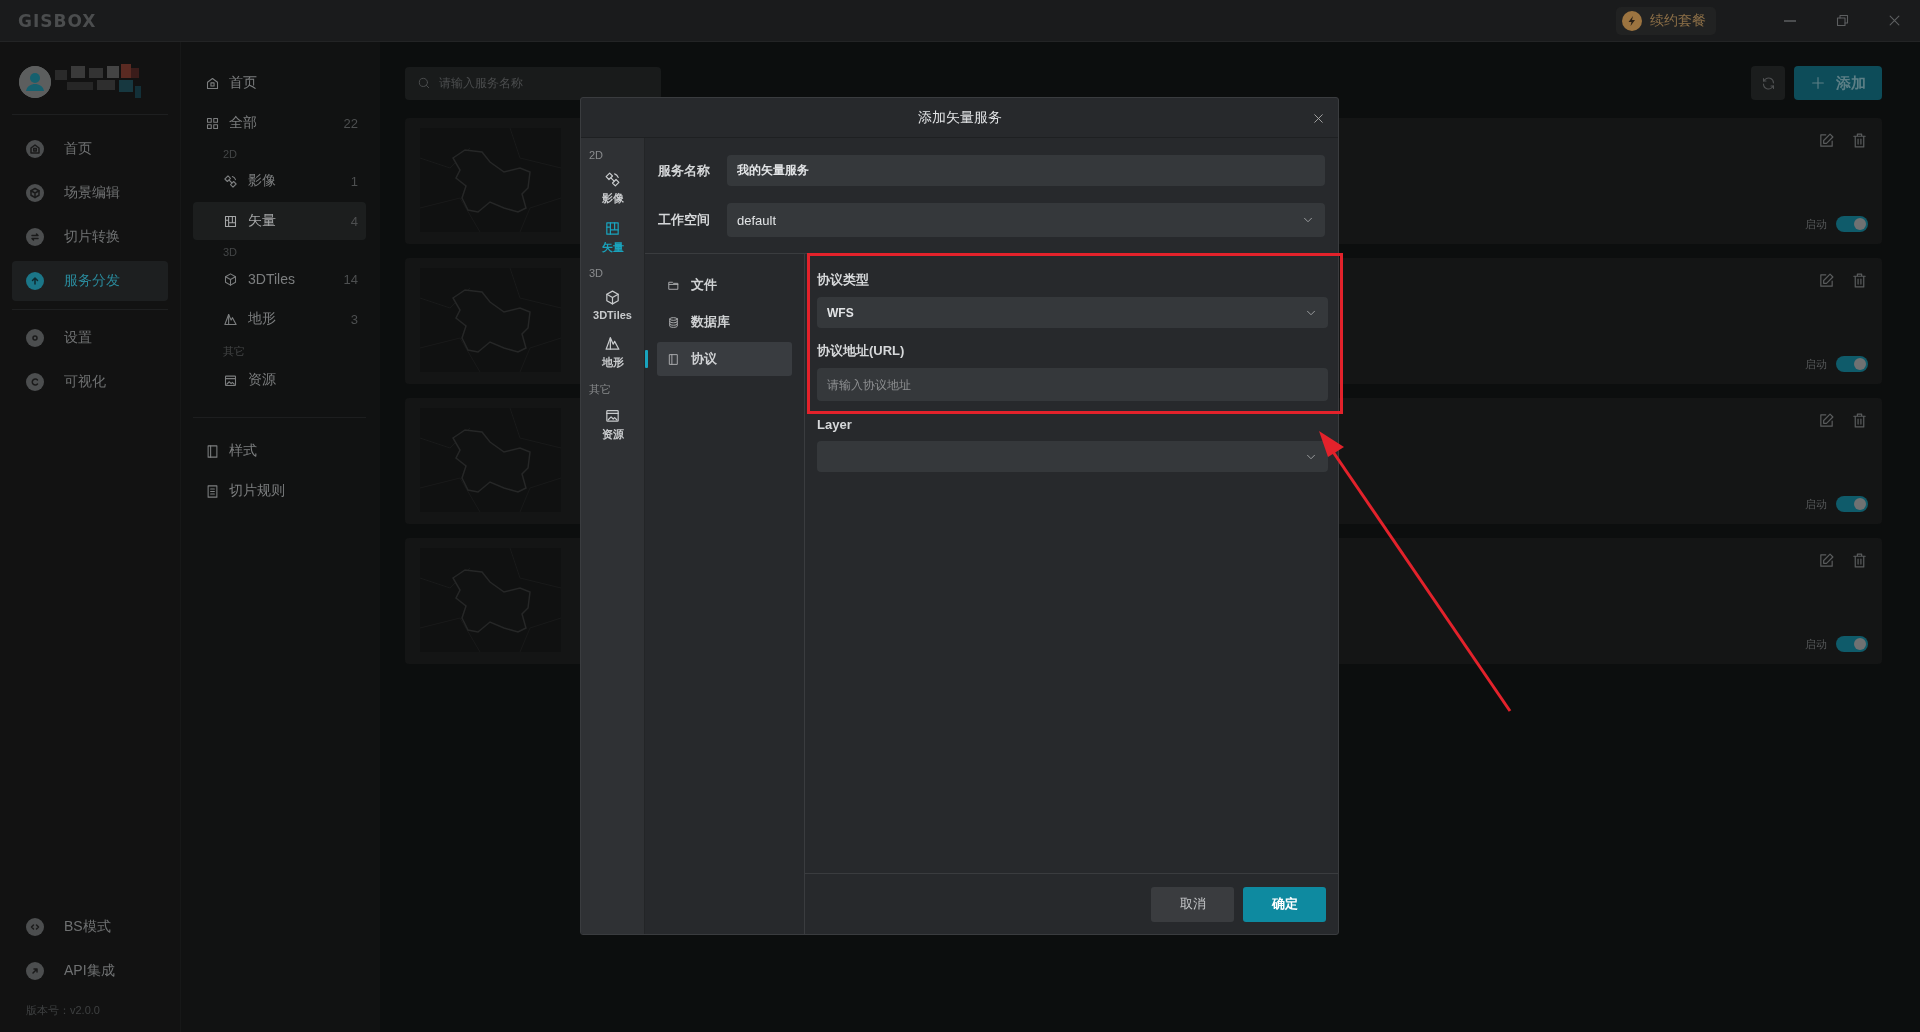  I want to click on input-field: 请输入协议地址, so click(1072, 384).